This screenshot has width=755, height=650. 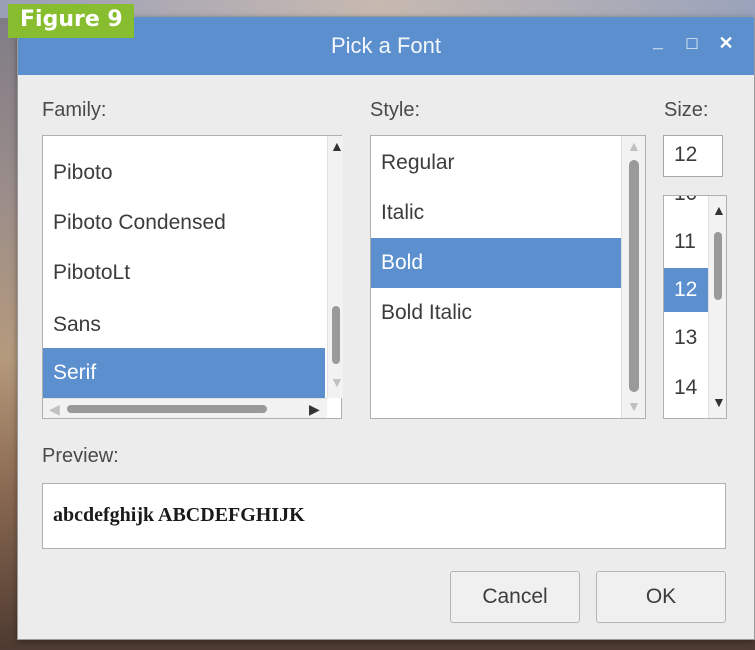 What do you see at coordinates (496, 213) in the screenshot?
I see `list-item: Italic` at bounding box center [496, 213].